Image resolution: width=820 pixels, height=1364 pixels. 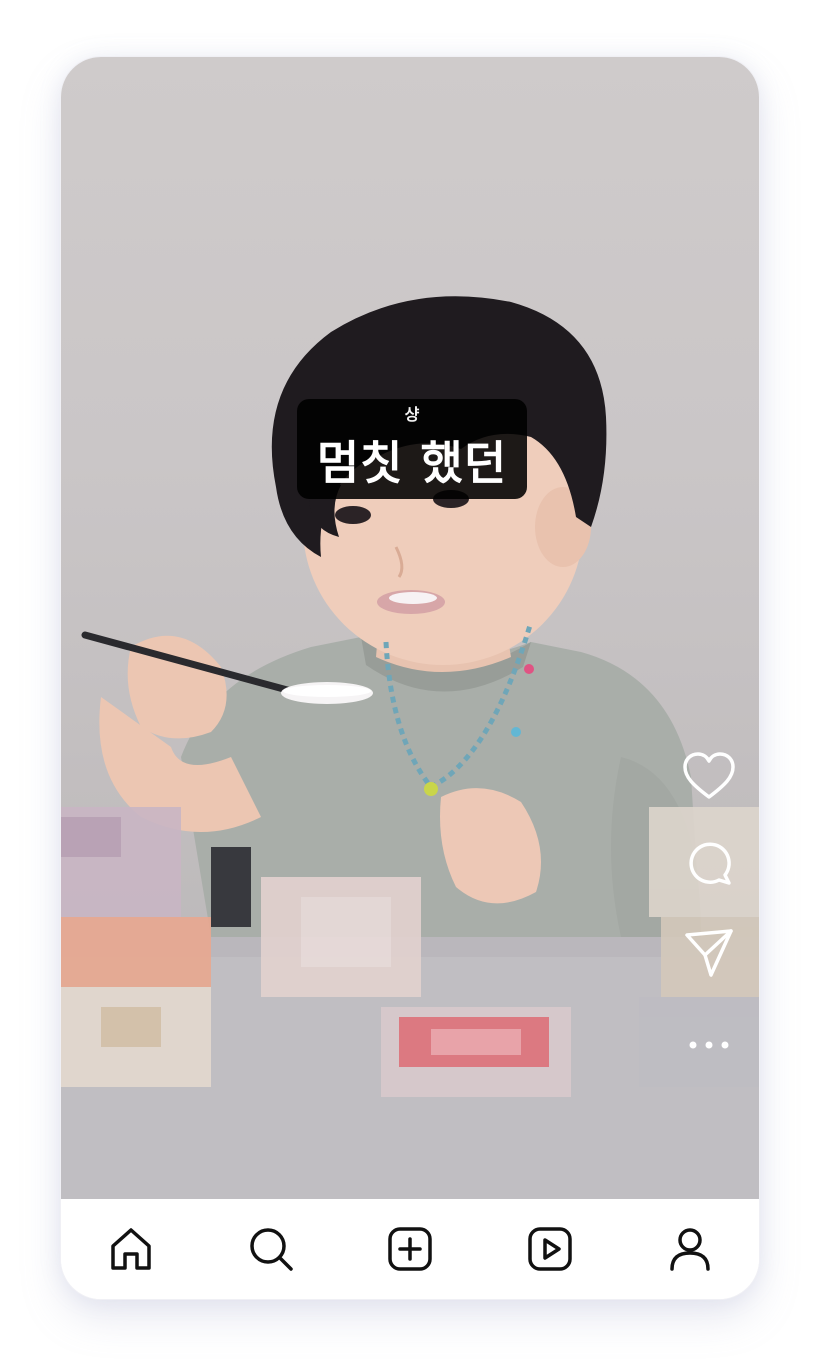 I want to click on heart-icon, so click(x=709, y=775).